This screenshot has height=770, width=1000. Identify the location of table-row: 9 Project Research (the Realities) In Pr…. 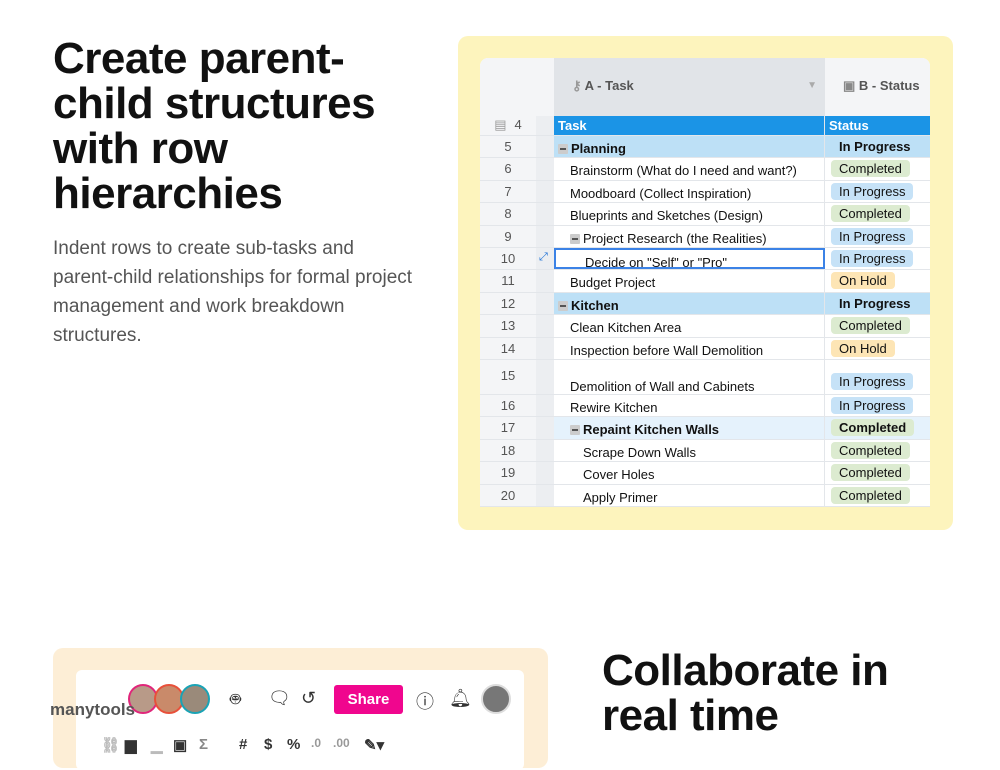
(705, 237).